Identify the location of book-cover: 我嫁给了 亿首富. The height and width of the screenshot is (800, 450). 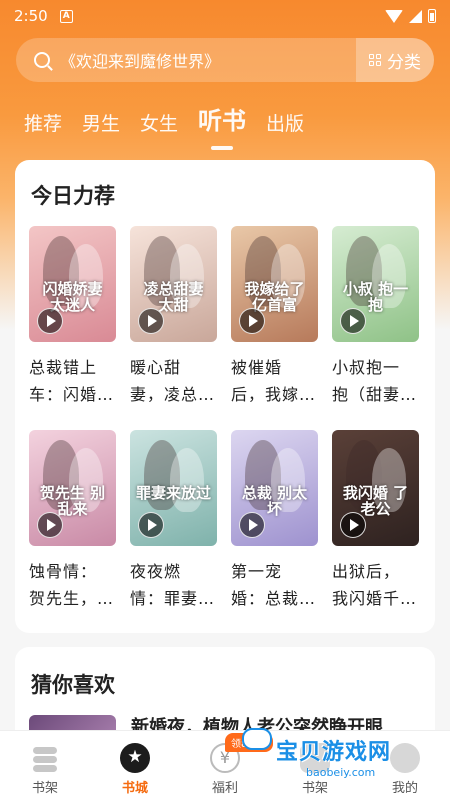
(274, 284).